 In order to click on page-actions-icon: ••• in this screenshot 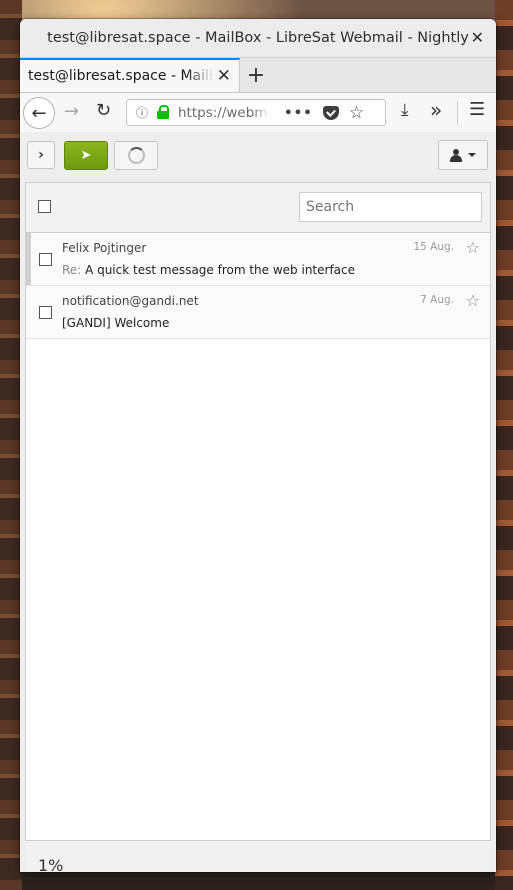, I will do `click(298, 113)`.